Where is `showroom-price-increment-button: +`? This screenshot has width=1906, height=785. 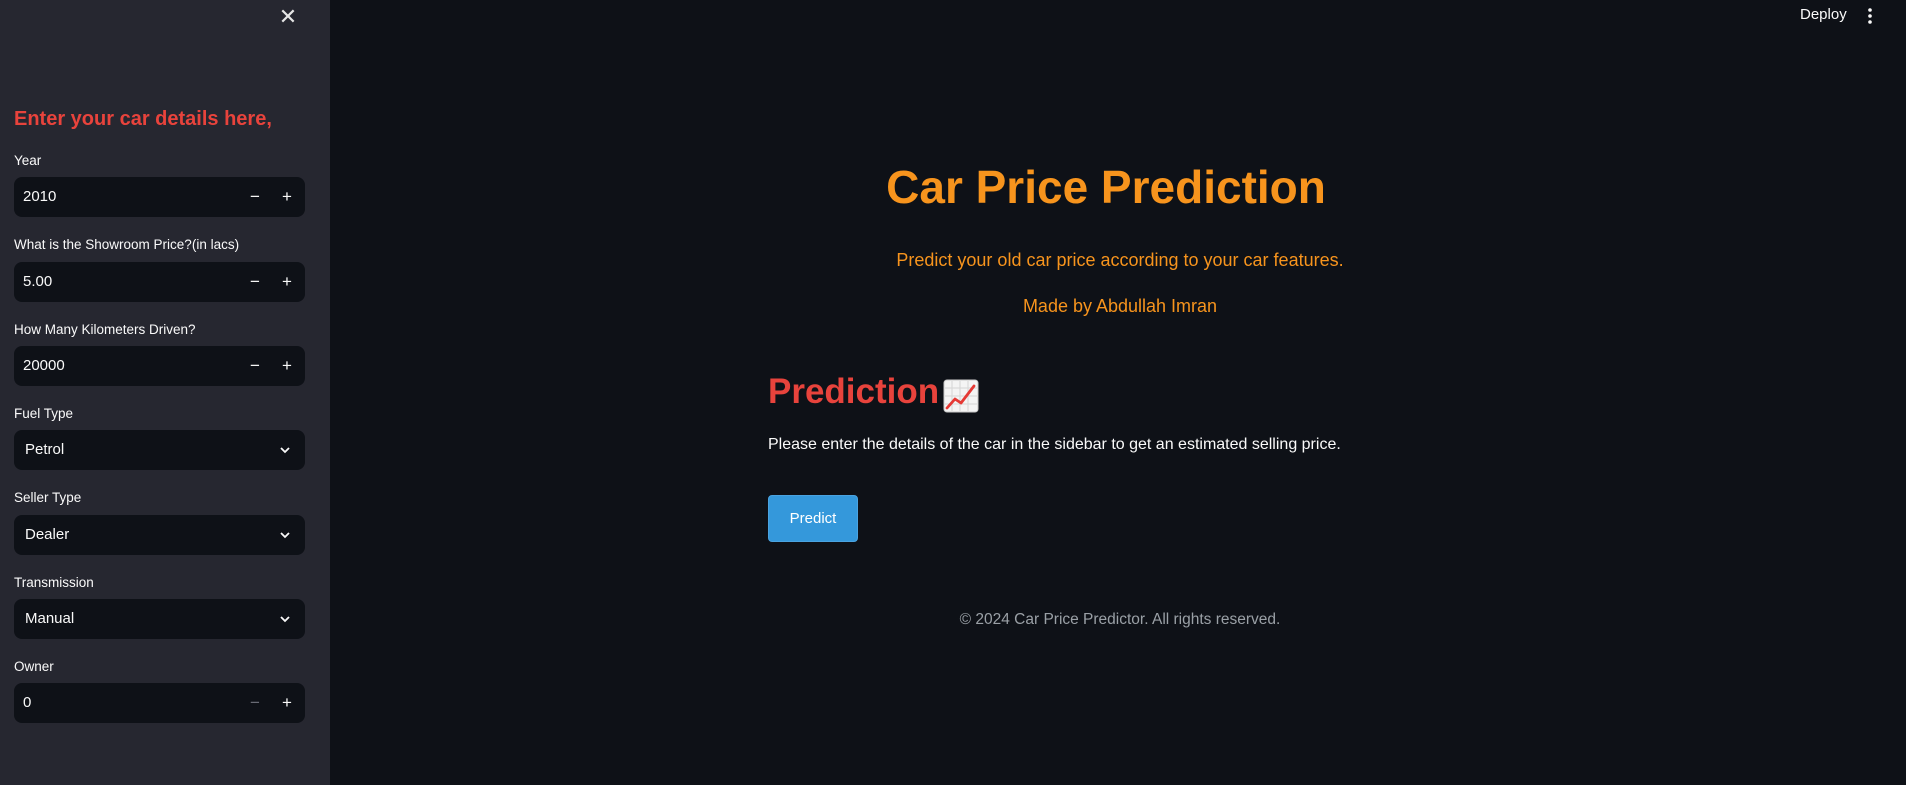 showroom-price-increment-button: + is located at coordinates (287, 282).